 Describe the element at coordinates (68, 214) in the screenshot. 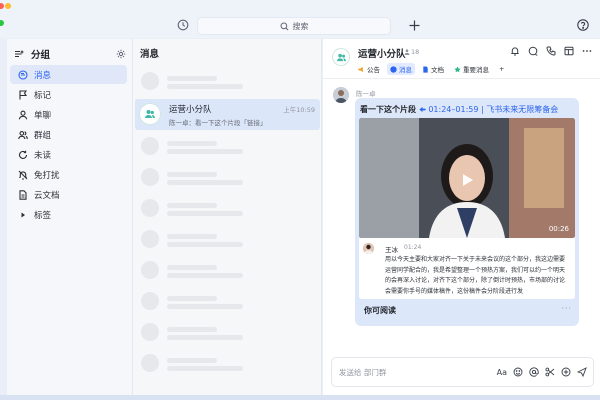

I see `sidebar-item-tags: 标签` at that location.